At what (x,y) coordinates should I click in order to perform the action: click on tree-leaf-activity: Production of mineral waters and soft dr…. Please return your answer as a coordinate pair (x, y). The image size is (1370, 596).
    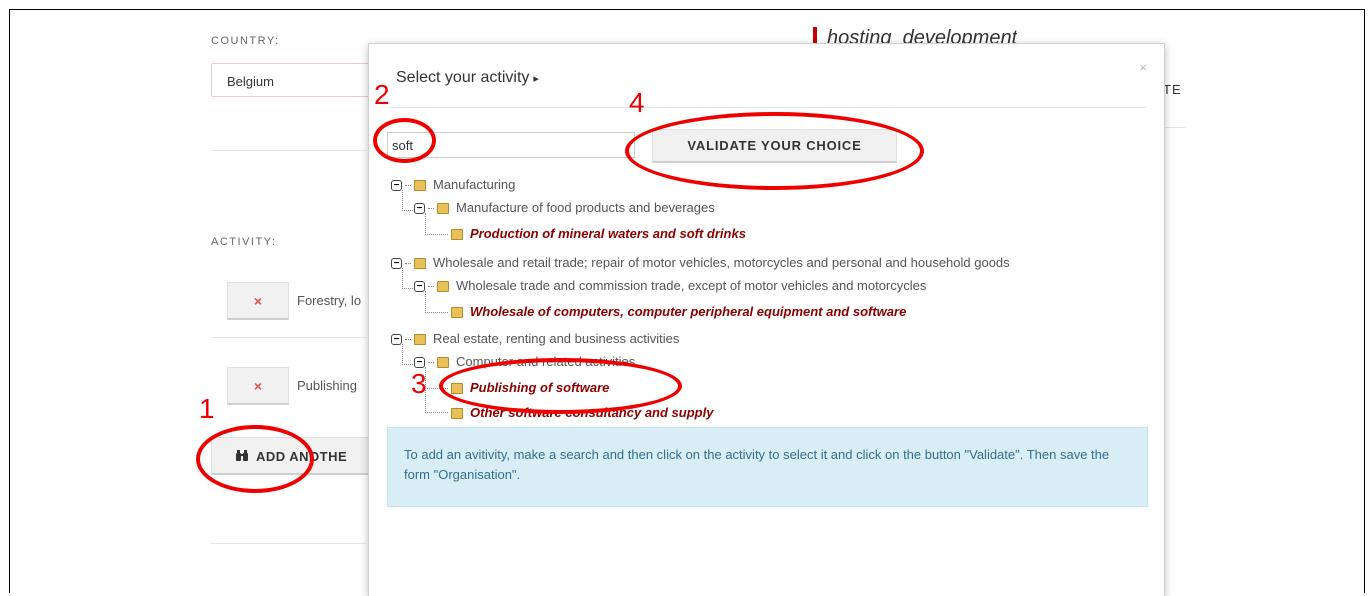
    Looking at the image, I should click on (598, 233).